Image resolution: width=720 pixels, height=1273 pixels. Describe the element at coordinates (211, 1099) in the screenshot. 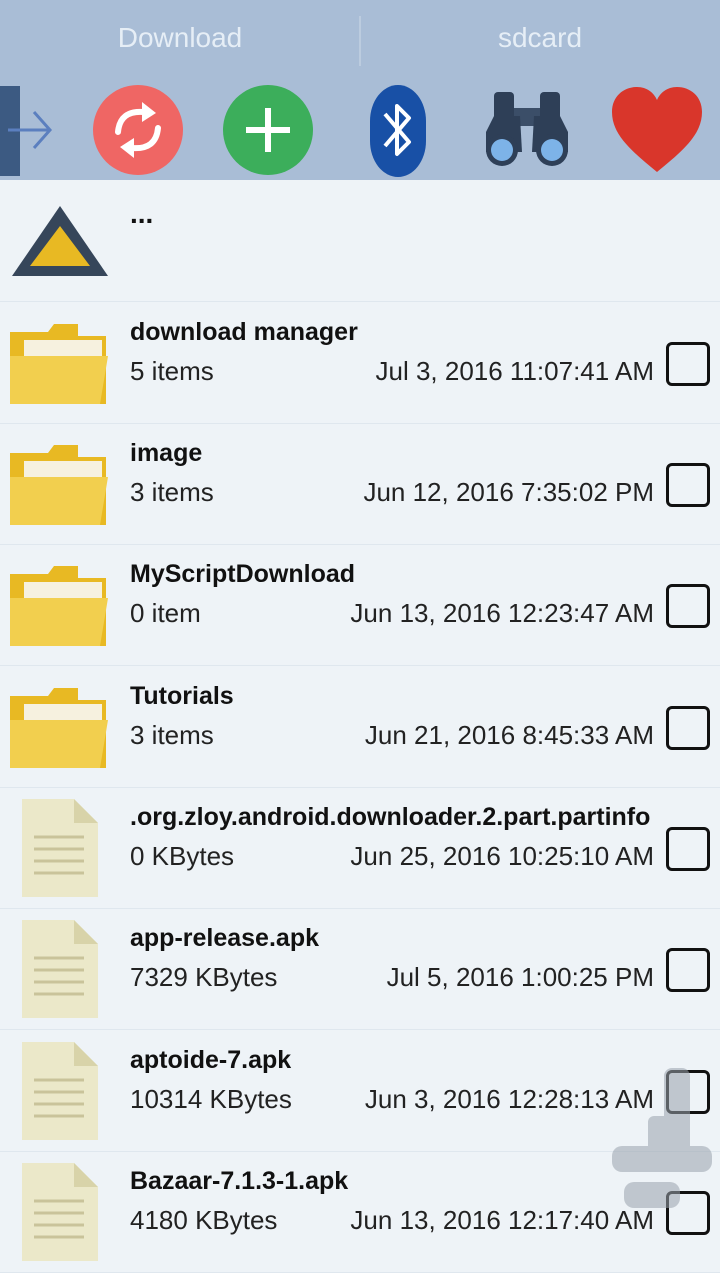

I see `item-size: 10314 KBytes` at that location.